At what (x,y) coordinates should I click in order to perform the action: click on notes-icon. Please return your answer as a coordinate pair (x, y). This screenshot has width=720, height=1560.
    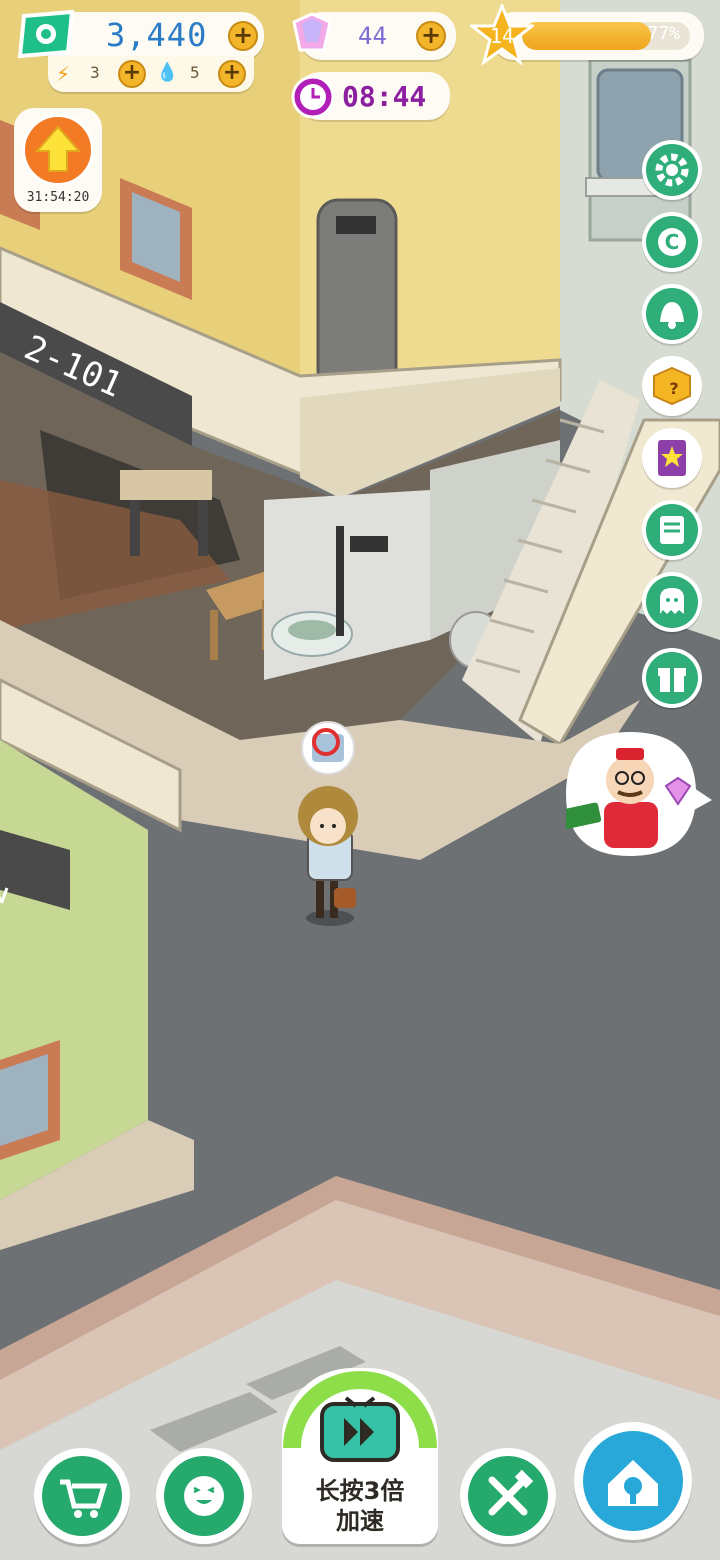
    Looking at the image, I should click on (672, 530).